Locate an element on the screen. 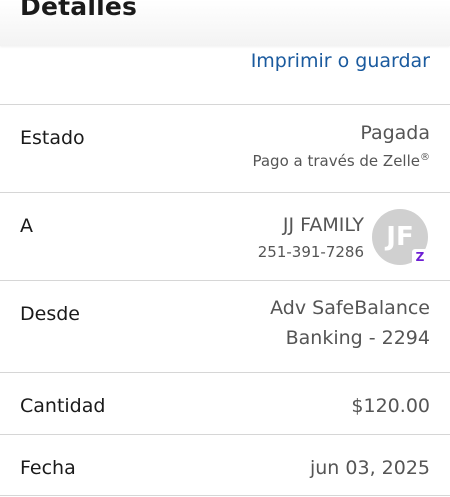 Image resolution: width=450 pixels, height=497 pixels. print-or-save-link: Imprimir o guardar is located at coordinates (340, 61).